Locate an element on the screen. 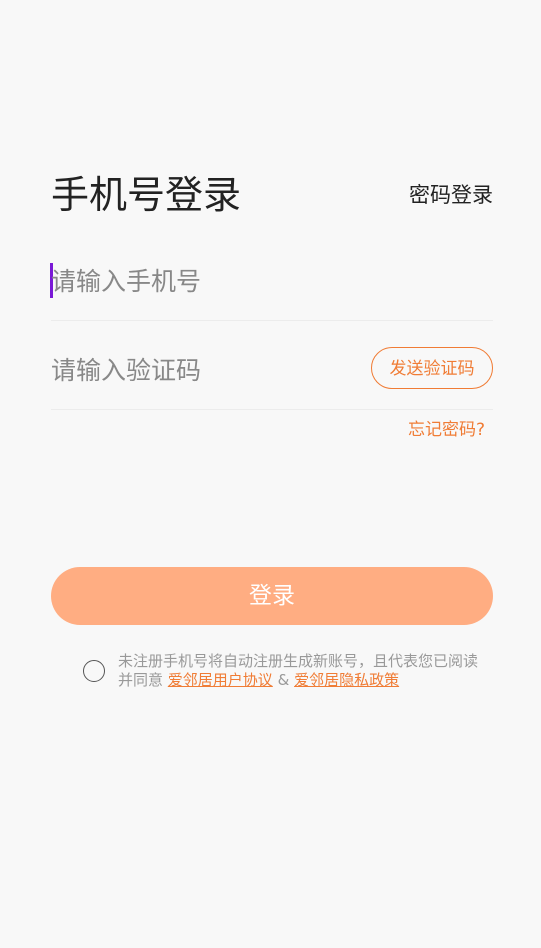  agree-checkbox is located at coordinates (94, 671).